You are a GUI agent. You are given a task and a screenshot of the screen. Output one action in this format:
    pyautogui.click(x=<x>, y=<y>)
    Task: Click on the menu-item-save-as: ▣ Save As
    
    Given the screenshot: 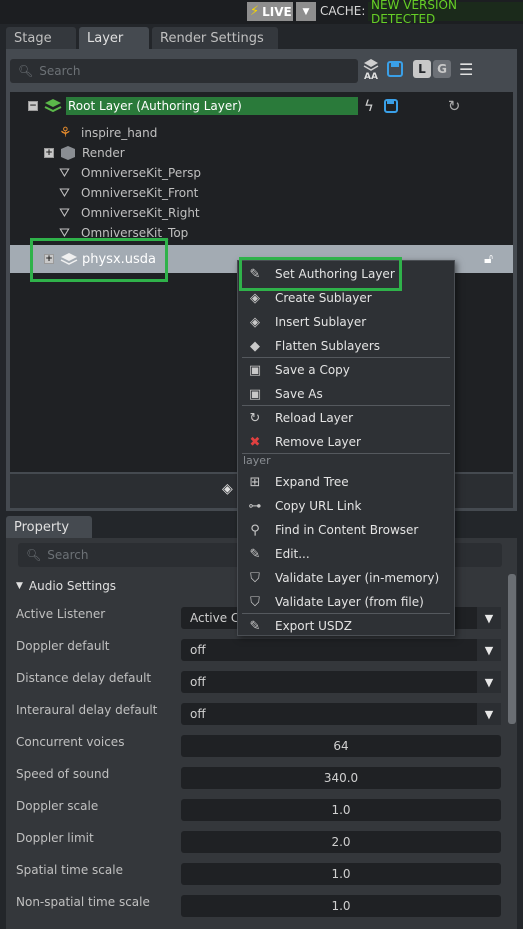 What is the action you would take?
    pyautogui.click(x=346, y=394)
    